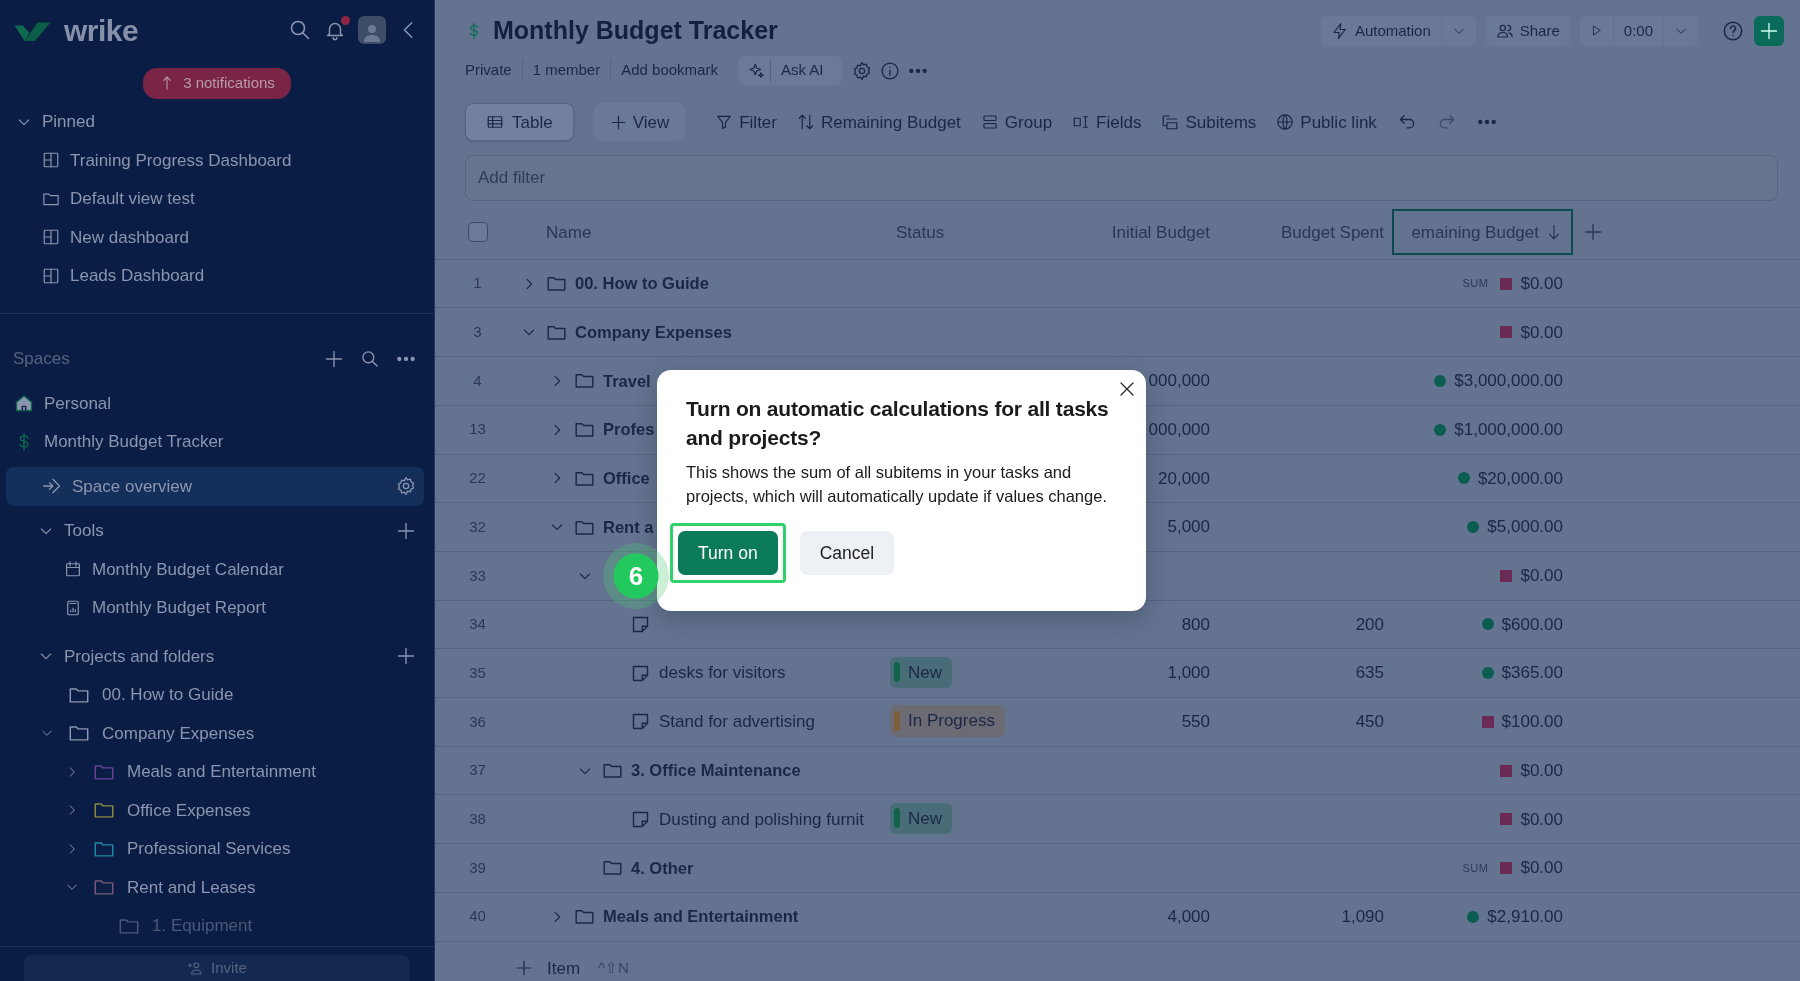  What do you see at coordinates (1127, 389) in the screenshot?
I see `close-button` at bounding box center [1127, 389].